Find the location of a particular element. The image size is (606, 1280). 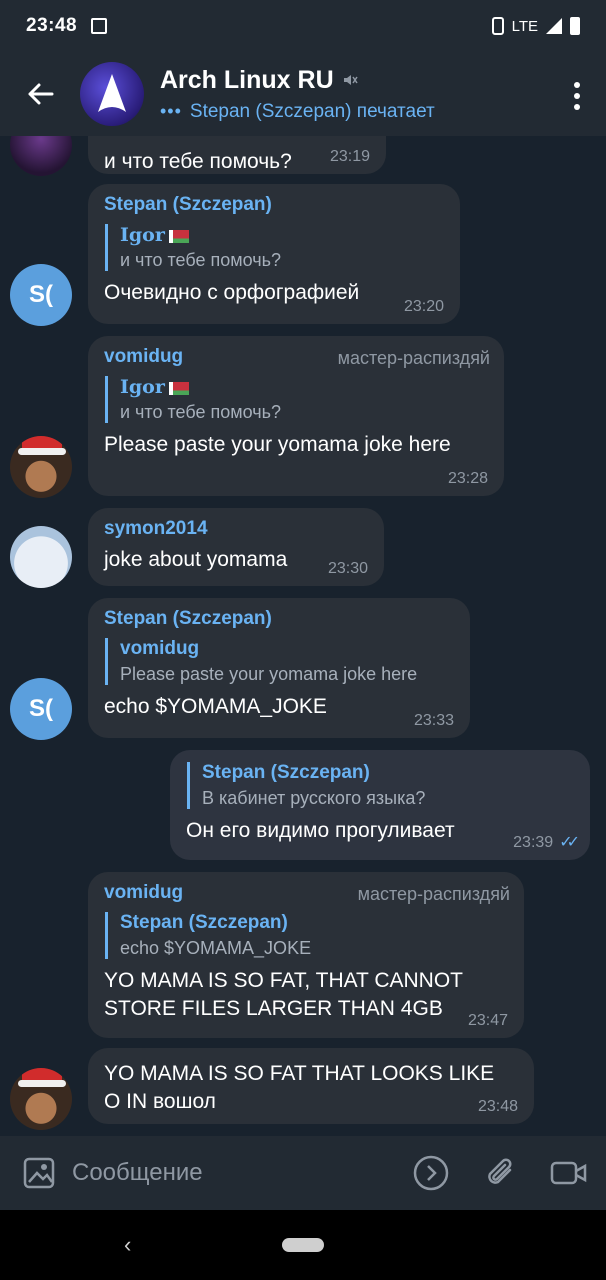

message-time: 23:20 is located at coordinates (423, 306).